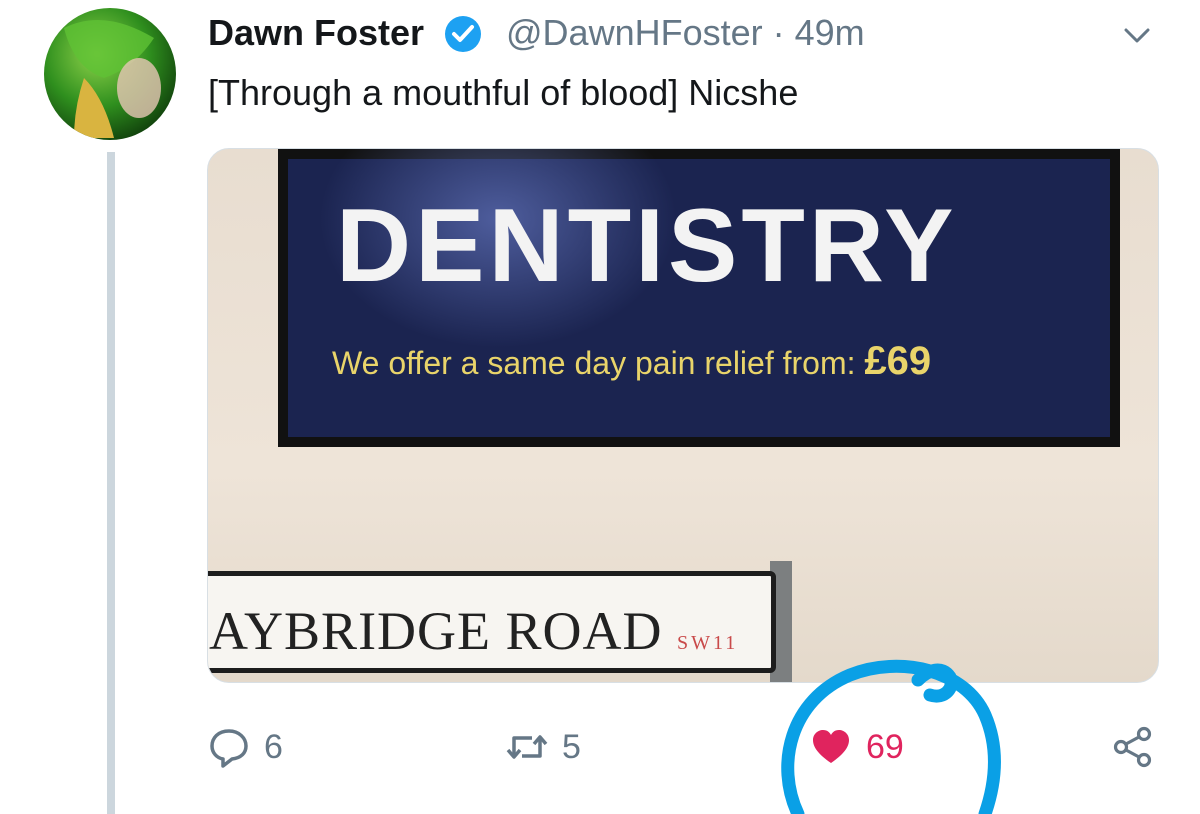 The width and height of the screenshot is (1200, 814). I want to click on retweet-button: 5, so click(543, 747).